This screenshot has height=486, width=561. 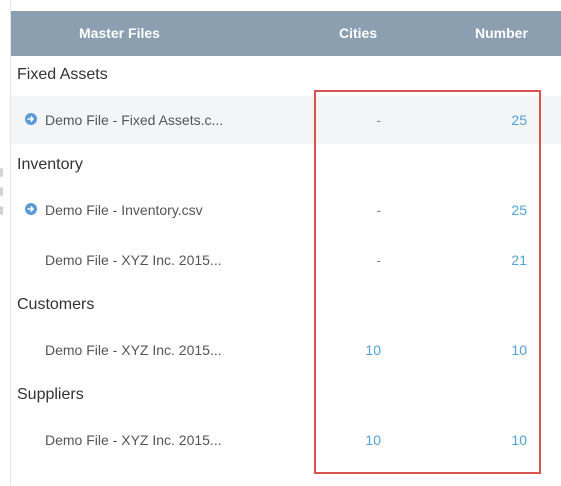 What do you see at coordinates (1, 192) in the screenshot?
I see `resize-handle` at bounding box center [1, 192].